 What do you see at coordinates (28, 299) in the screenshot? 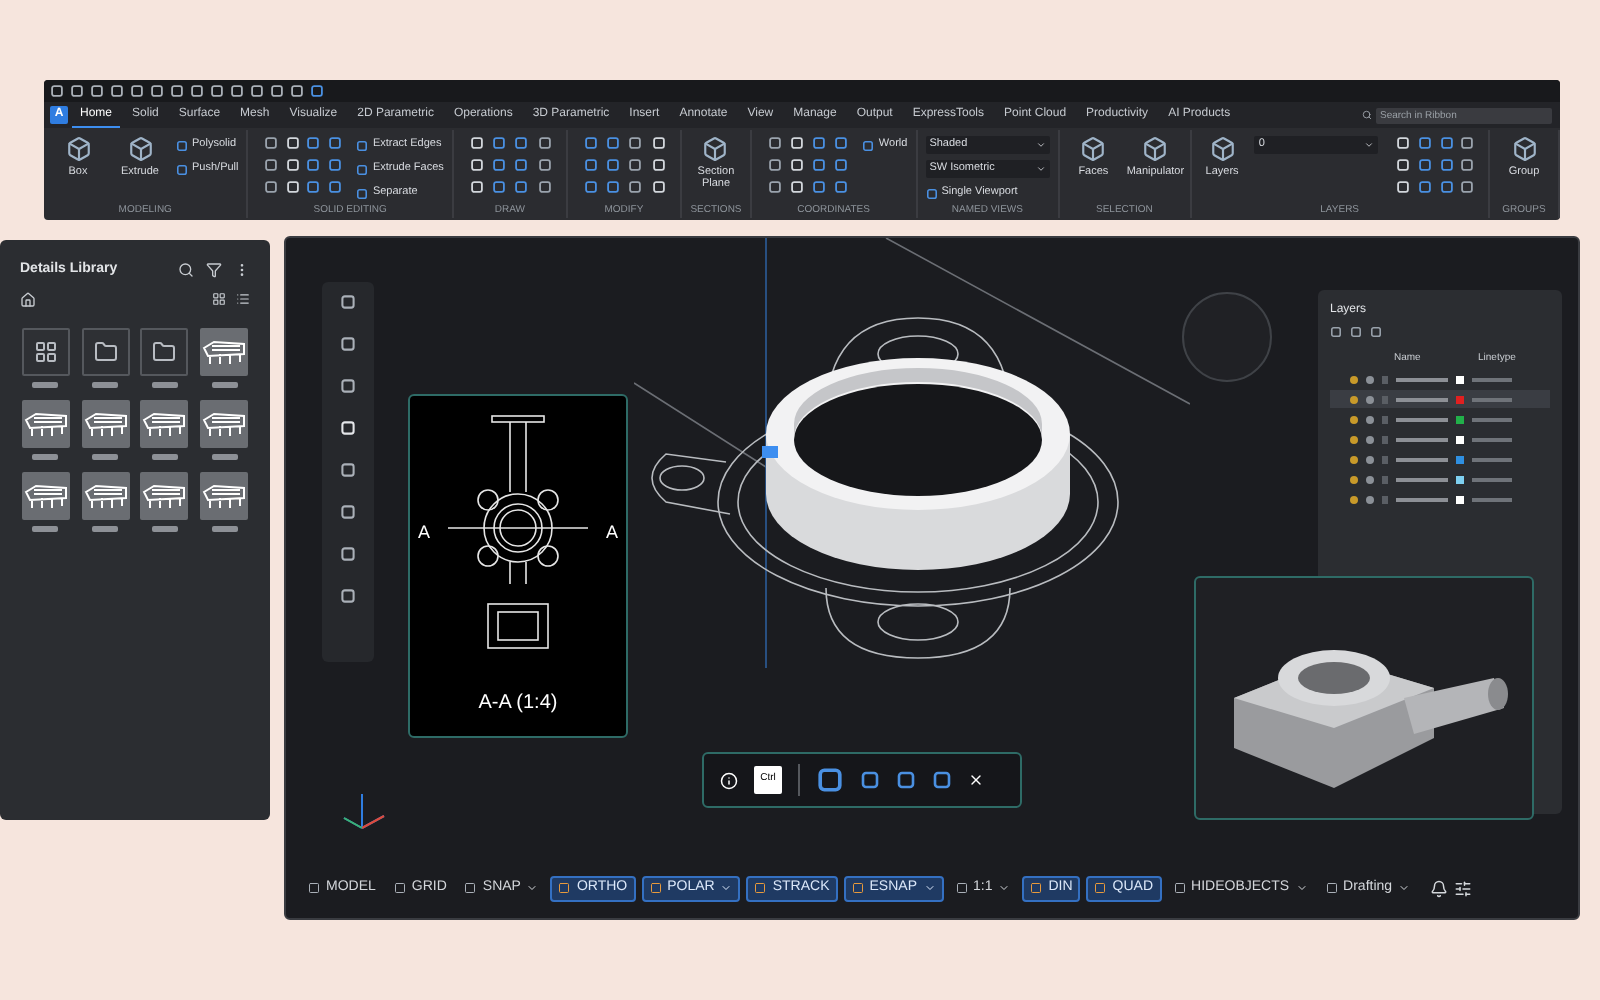
I see `home-icon` at bounding box center [28, 299].